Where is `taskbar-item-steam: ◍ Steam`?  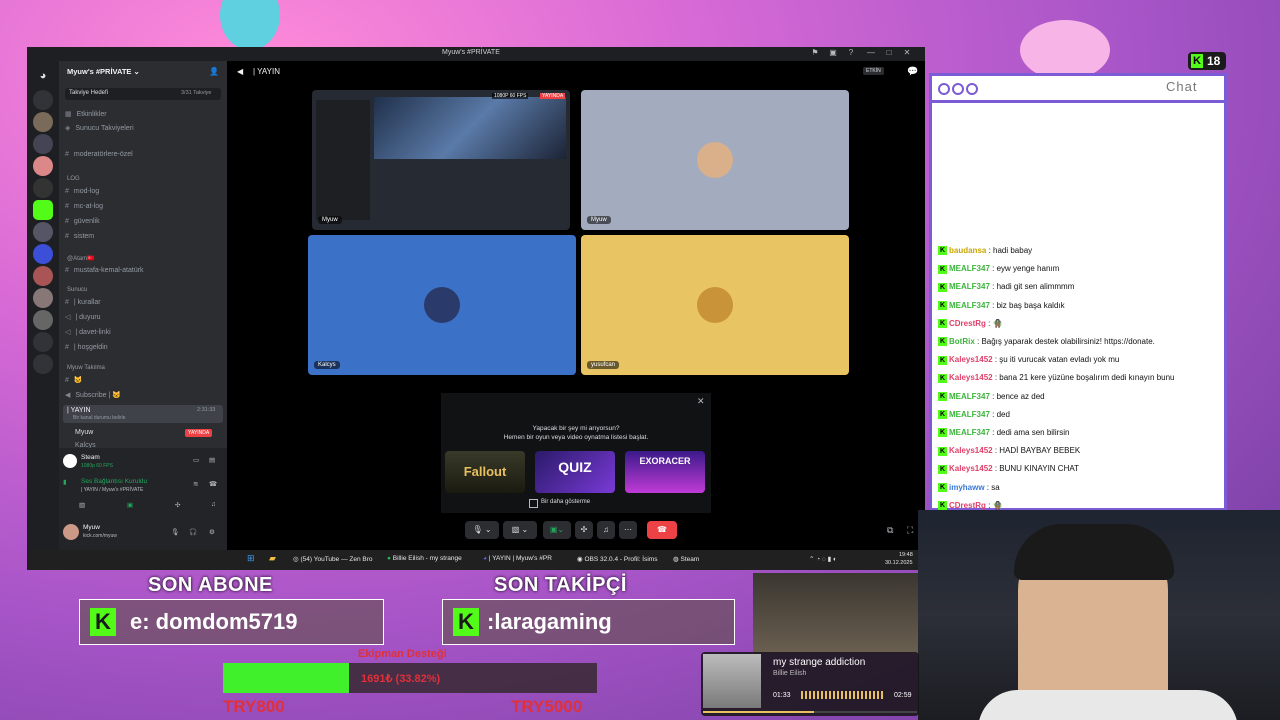
taskbar-item-steam: ◍ Steam is located at coordinates (686, 559).